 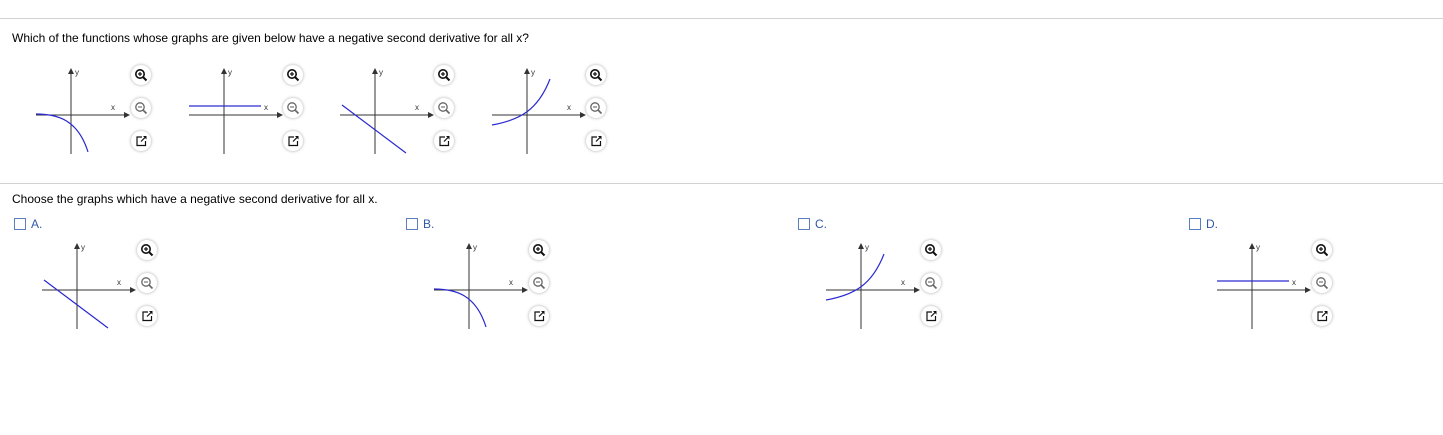 What do you see at coordinates (804, 224) in the screenshot?
I see `choice-c-checkbox` at bounding box center [804, 224].